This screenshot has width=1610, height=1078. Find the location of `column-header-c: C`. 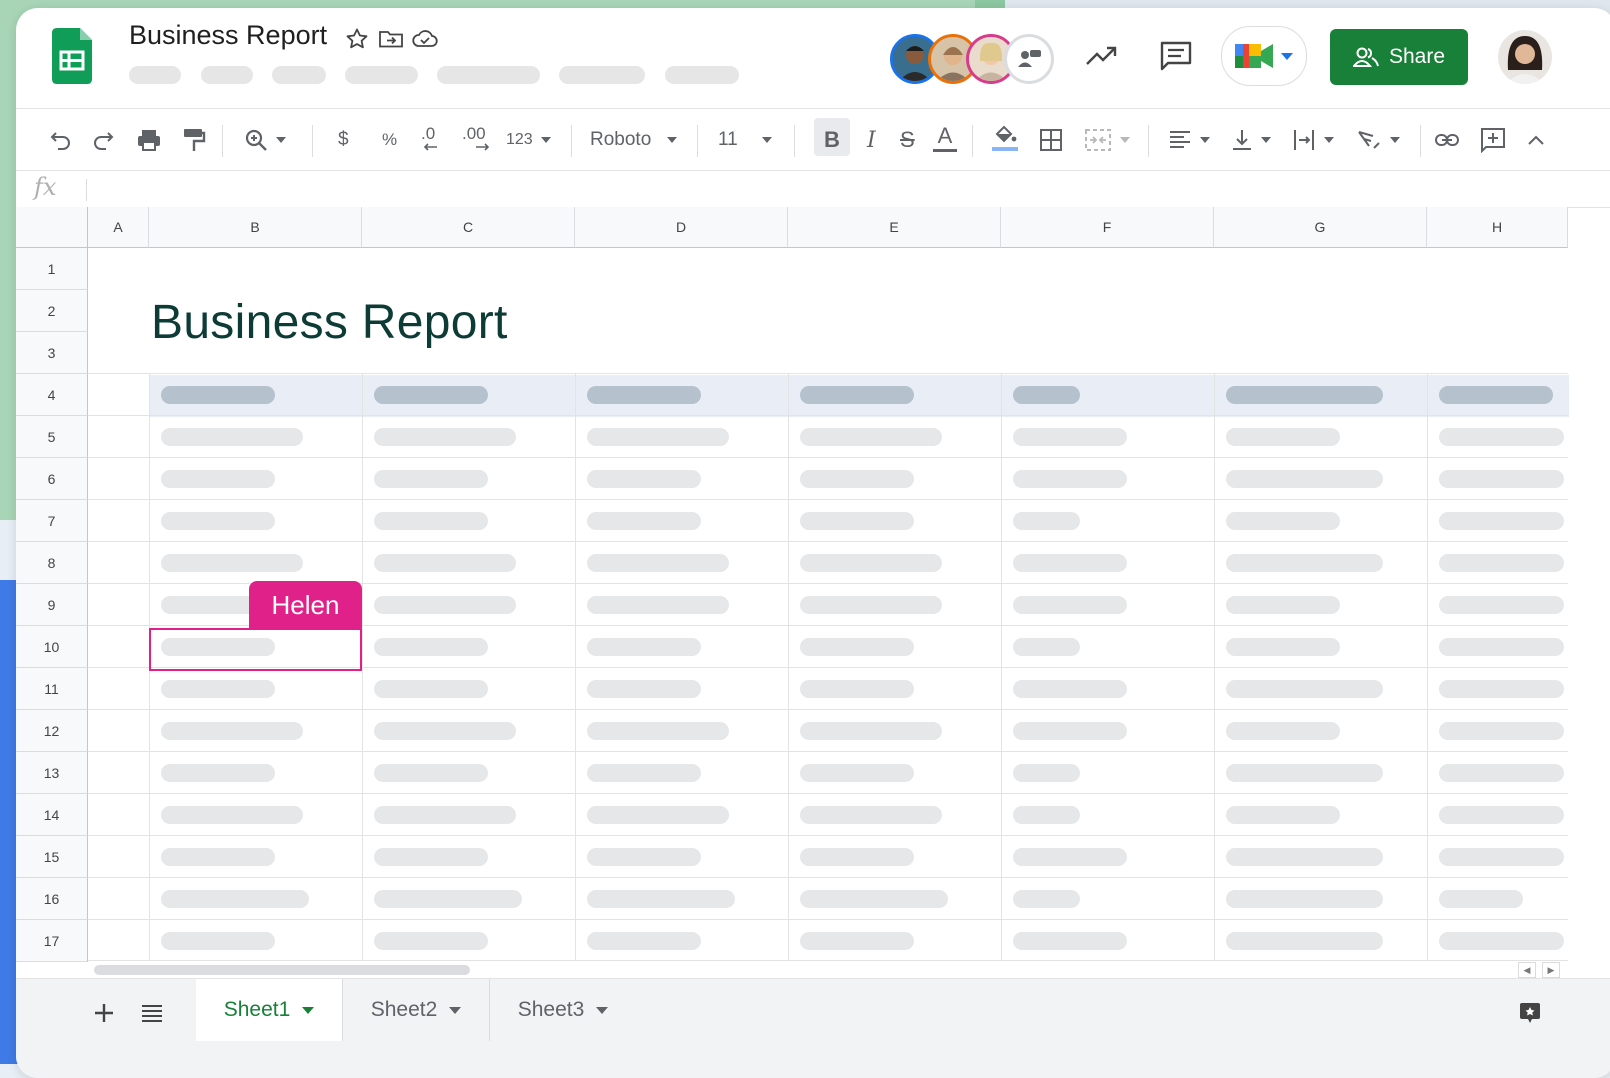

column-header-c: C is located at coordinates (468, 227).